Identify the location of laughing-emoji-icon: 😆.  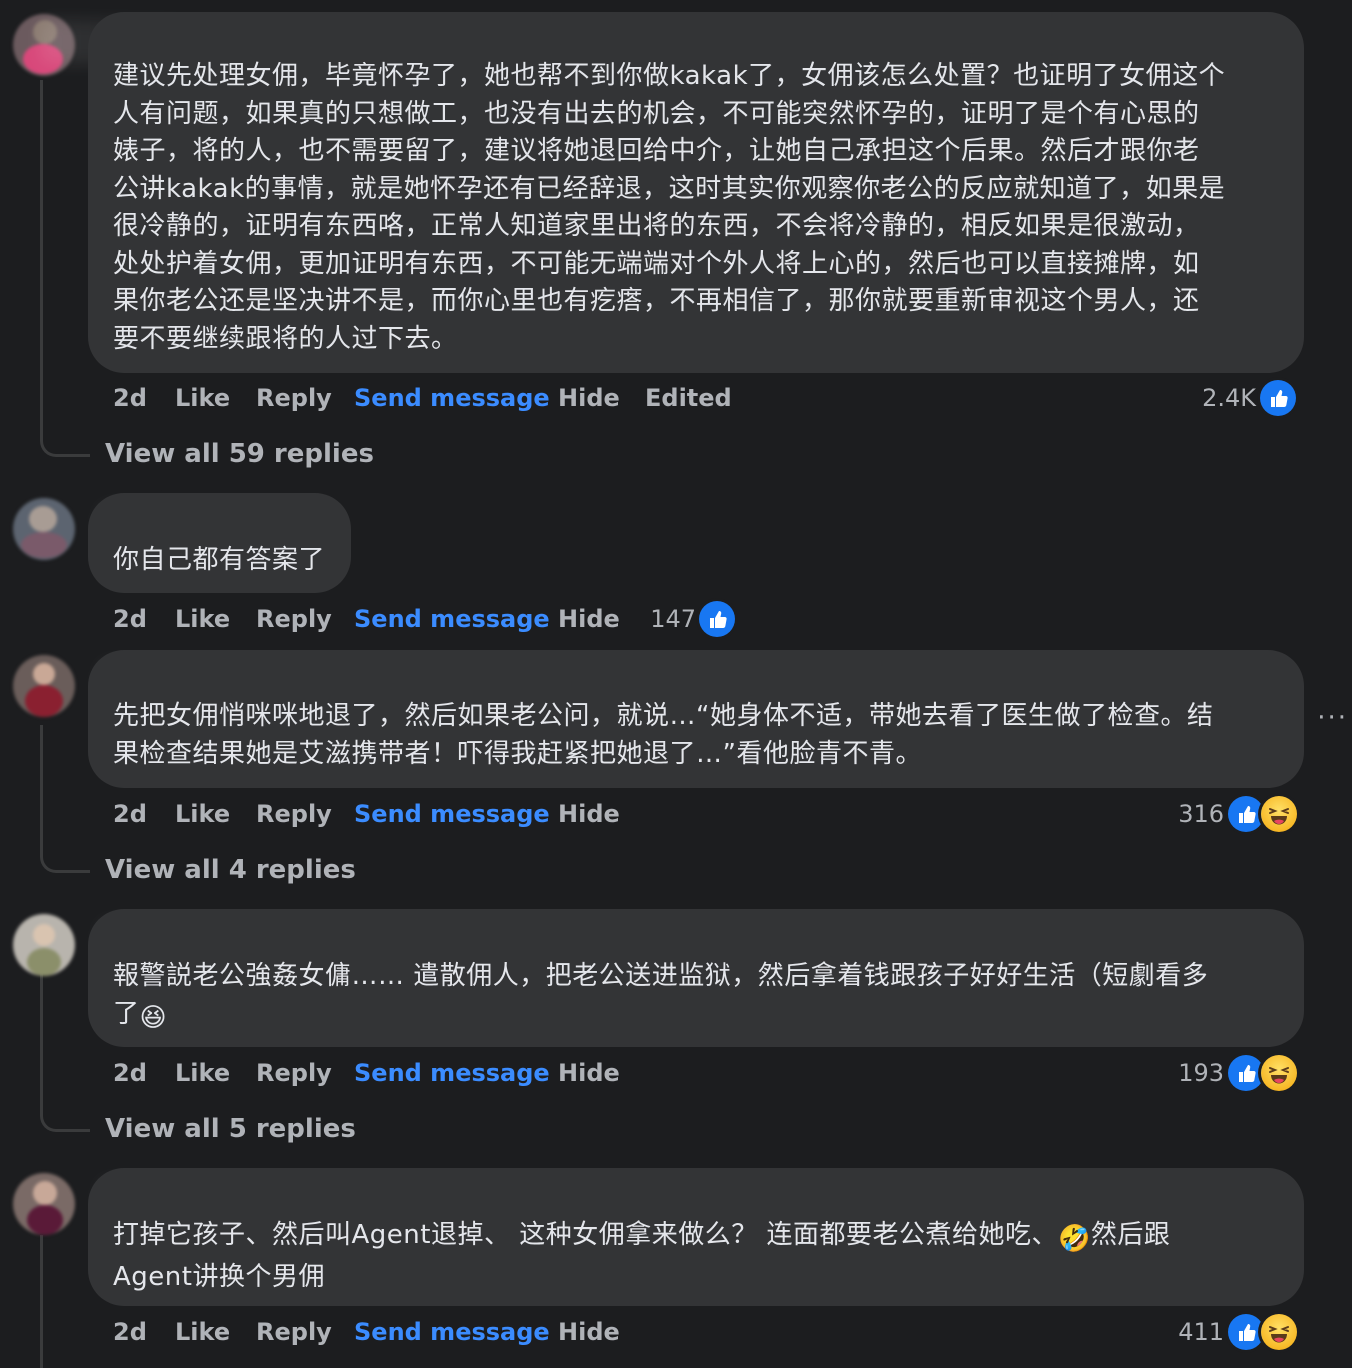
(153, 1017).